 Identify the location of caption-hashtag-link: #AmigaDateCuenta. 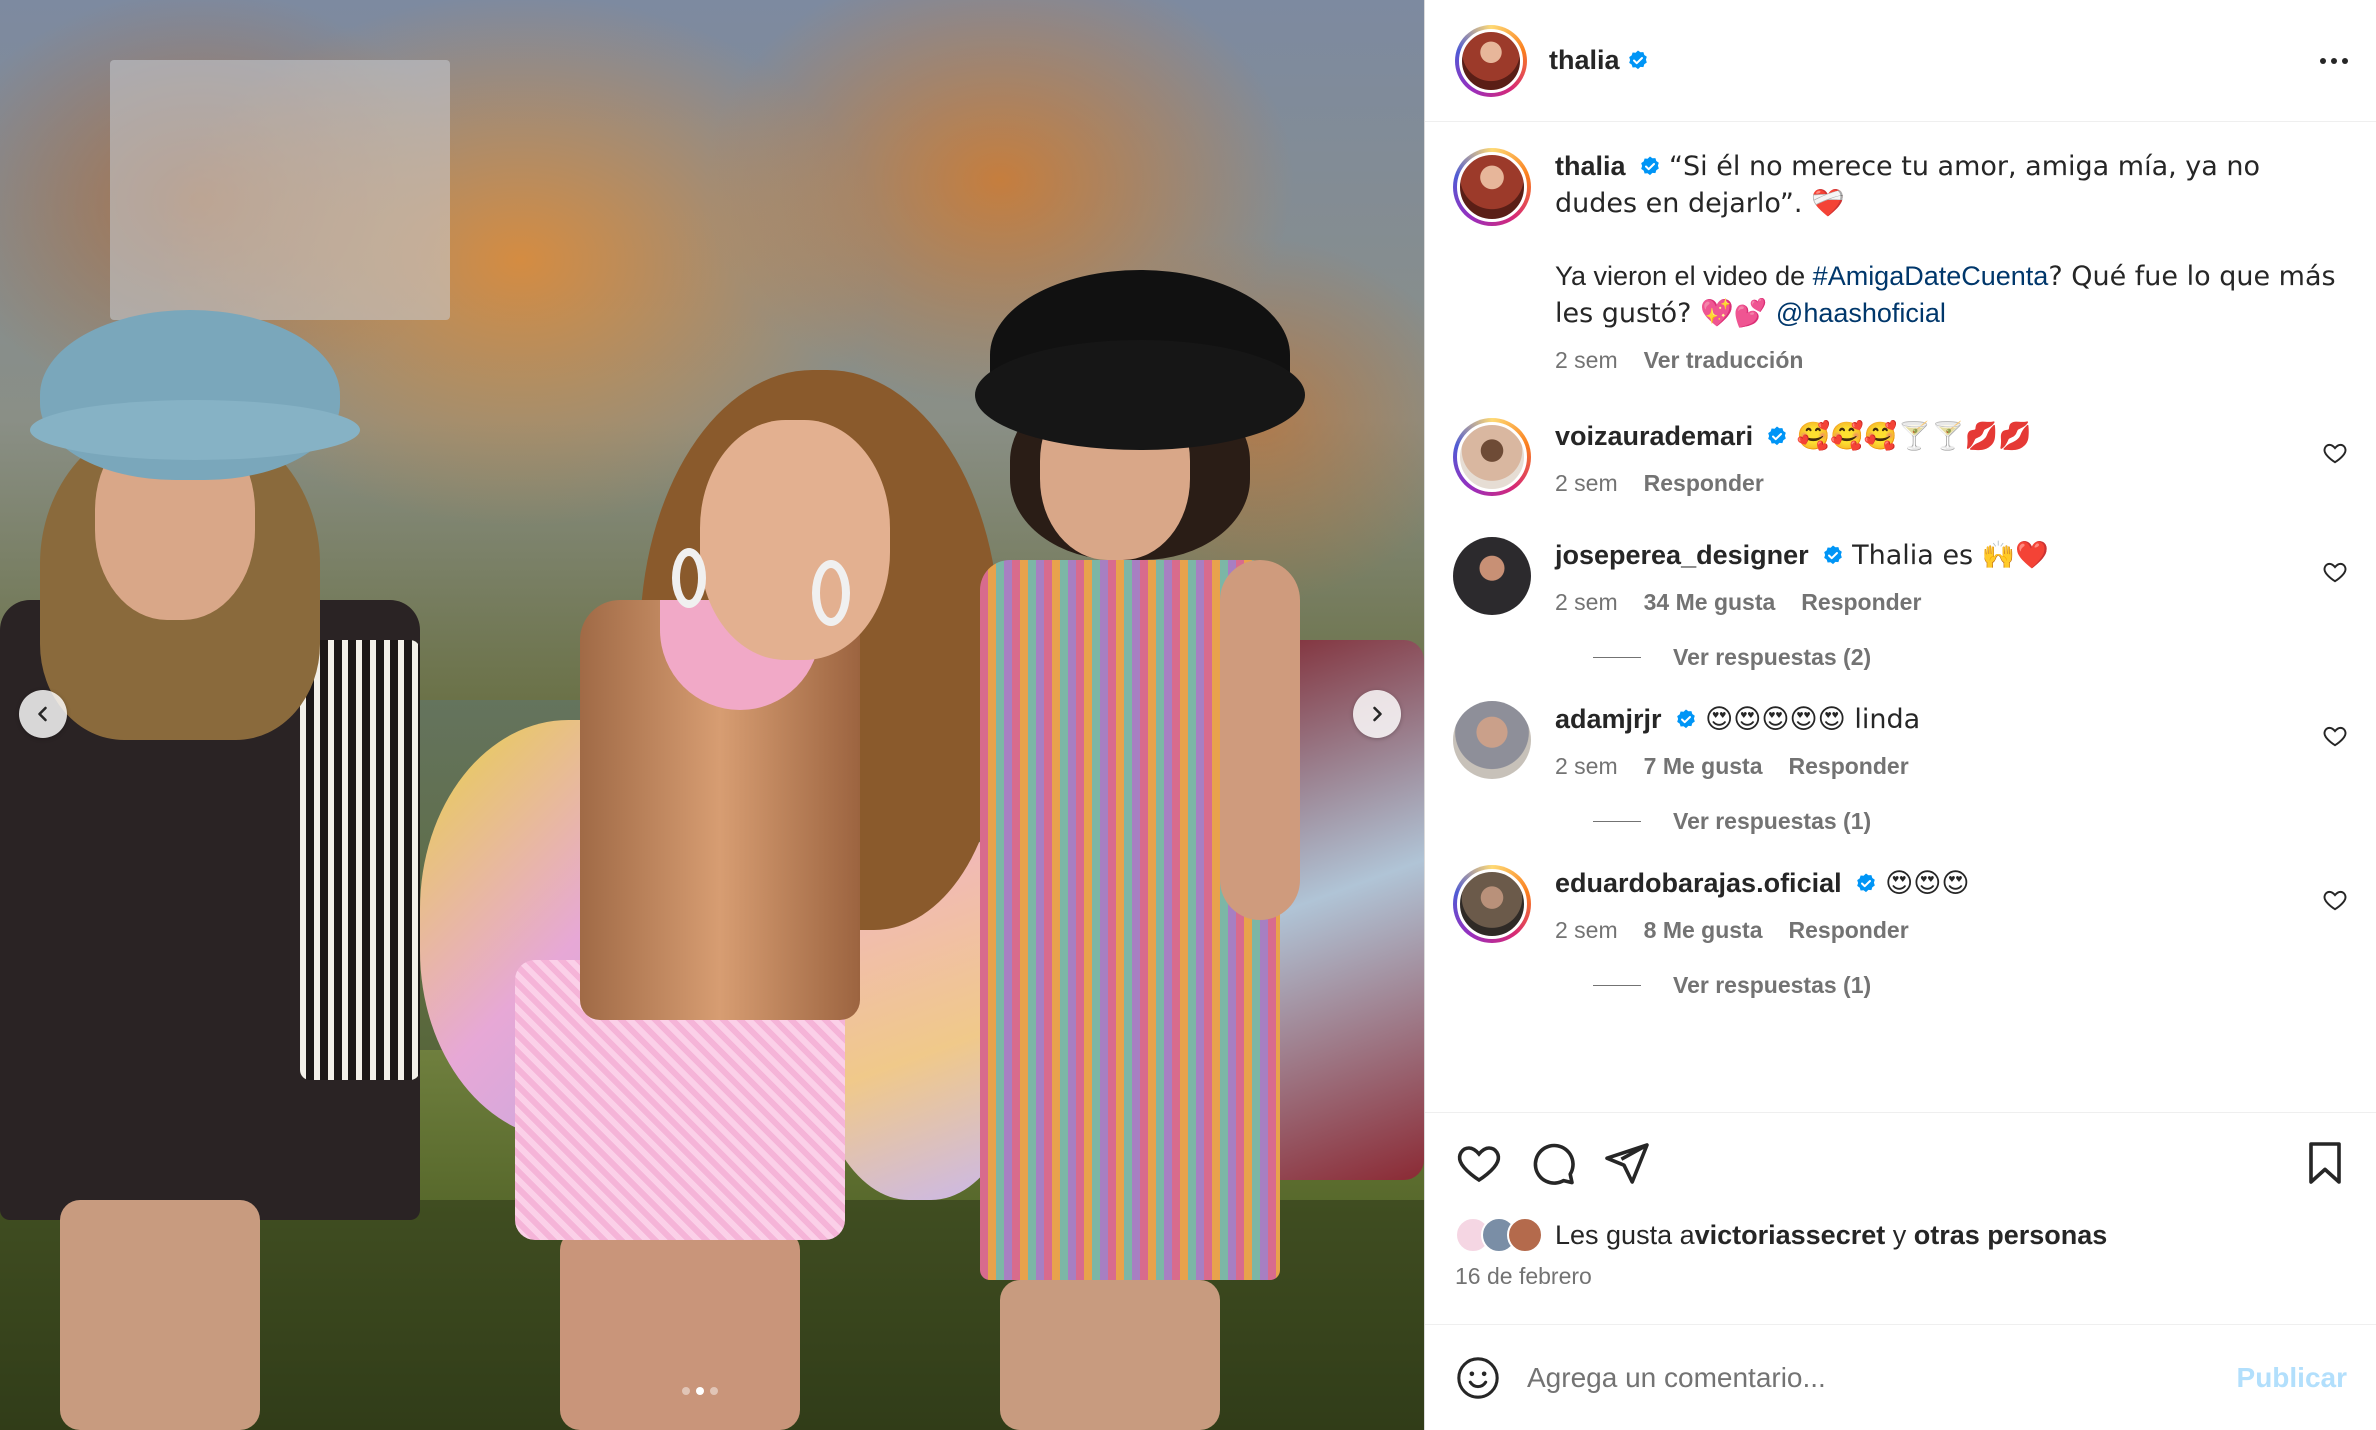
(1931, 276).